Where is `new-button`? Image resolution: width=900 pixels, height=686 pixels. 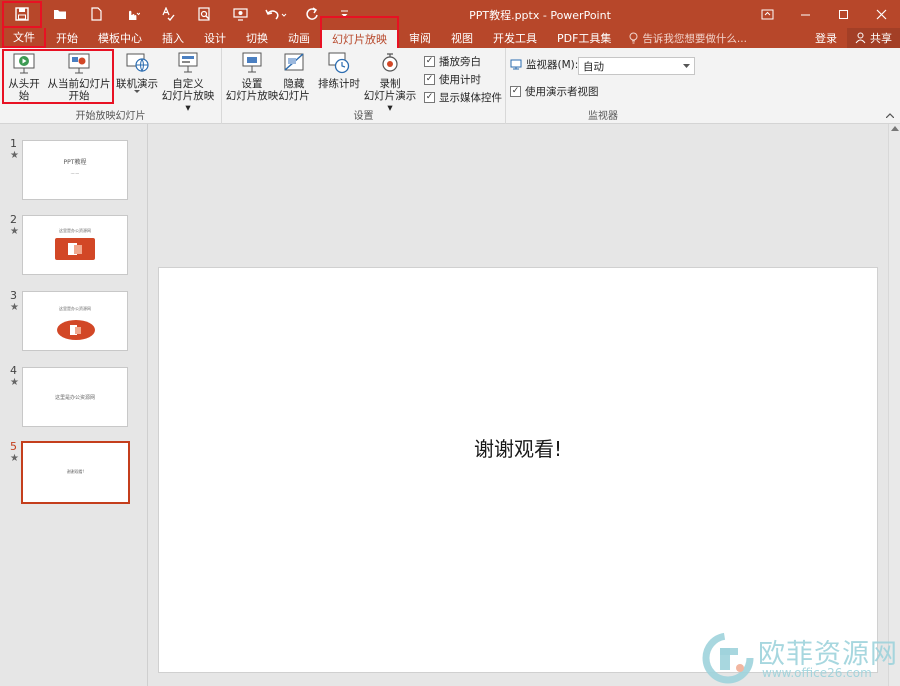
new-button is located at coordinates (96, 14).